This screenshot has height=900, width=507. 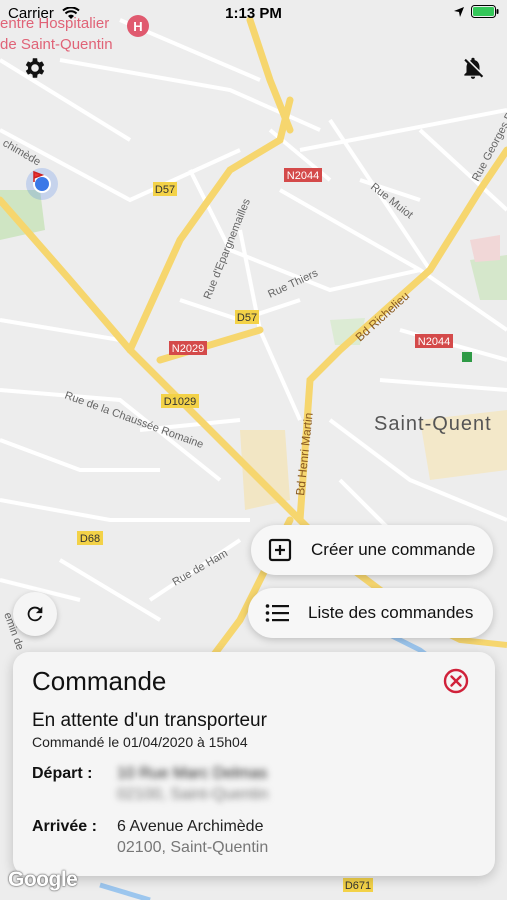 What do you see at coordinates (485, 11) in the screenshot?
I see `battery-icon` at bounding box center [485, 11].